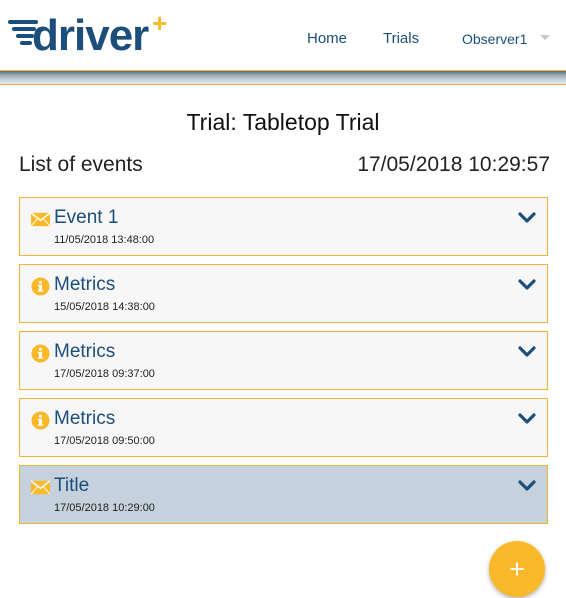  What do you see at coordinates (545, 37) in the screenshot?
I see `caret-down-icon` at bounding box center [545, 37].